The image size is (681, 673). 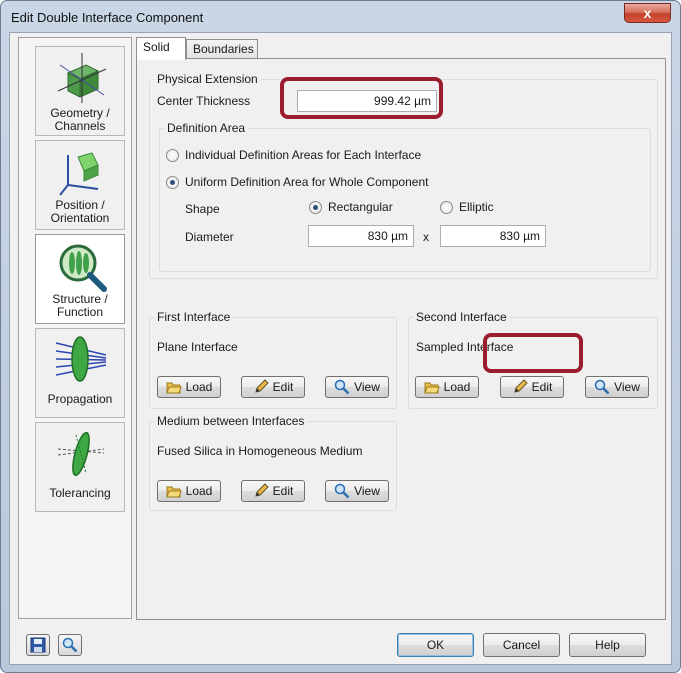 What do you see at coordinates (627, 387) in the screenshot?
I see `second-interface-view-label: View` at bounding box center [627, 387].